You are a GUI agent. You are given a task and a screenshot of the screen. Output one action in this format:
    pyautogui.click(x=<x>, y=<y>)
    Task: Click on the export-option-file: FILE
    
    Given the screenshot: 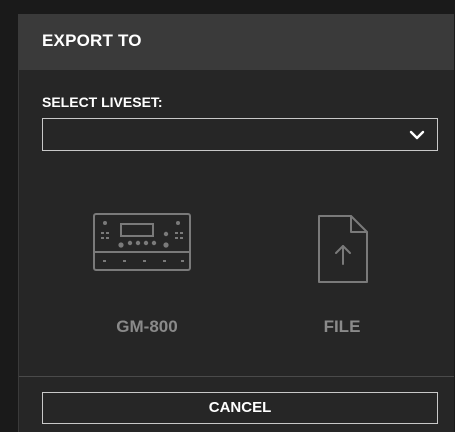 What is the action you would take?
    pyautogui.click(x=342, y=282)
    